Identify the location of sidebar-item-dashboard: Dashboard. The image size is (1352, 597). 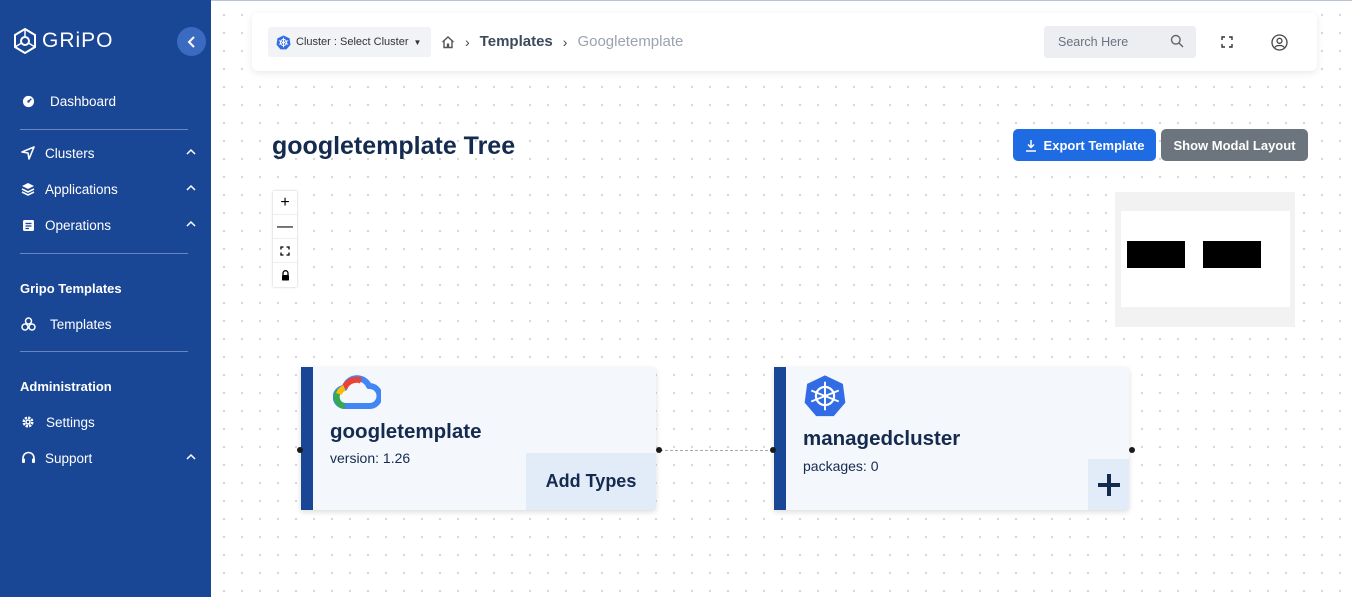
(108, 101).